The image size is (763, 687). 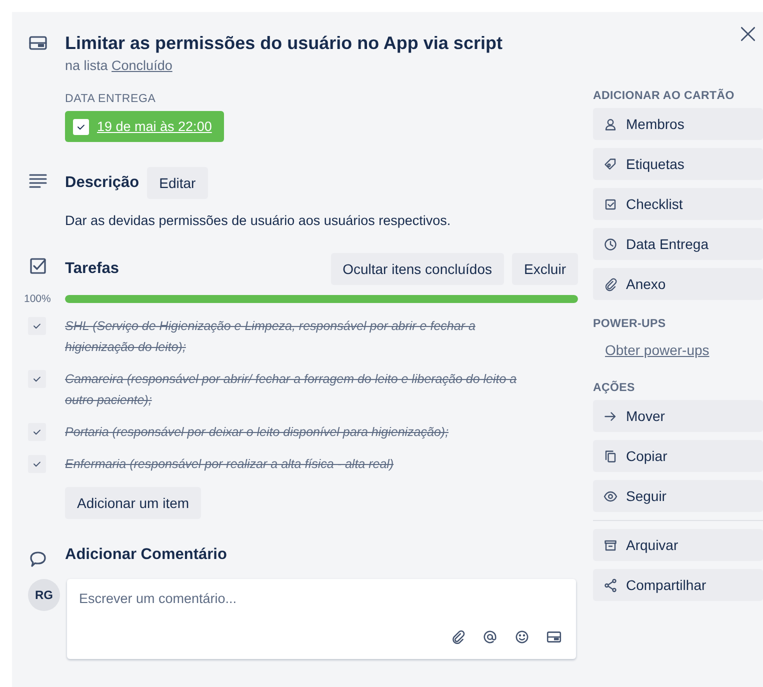 I want to click on archive-icon, so click(x=610, y=545).